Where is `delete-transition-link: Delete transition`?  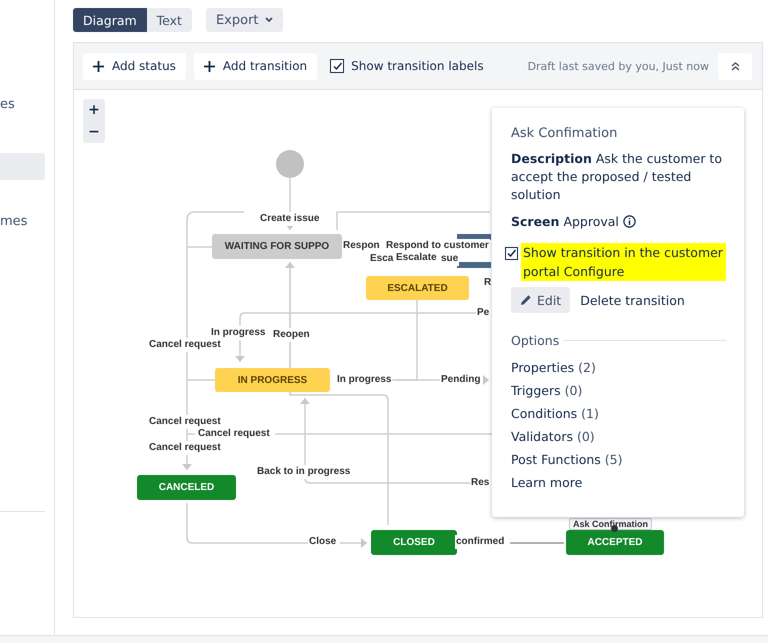
delete-transition-link: Delete transition is located at coordinates (632, 300).